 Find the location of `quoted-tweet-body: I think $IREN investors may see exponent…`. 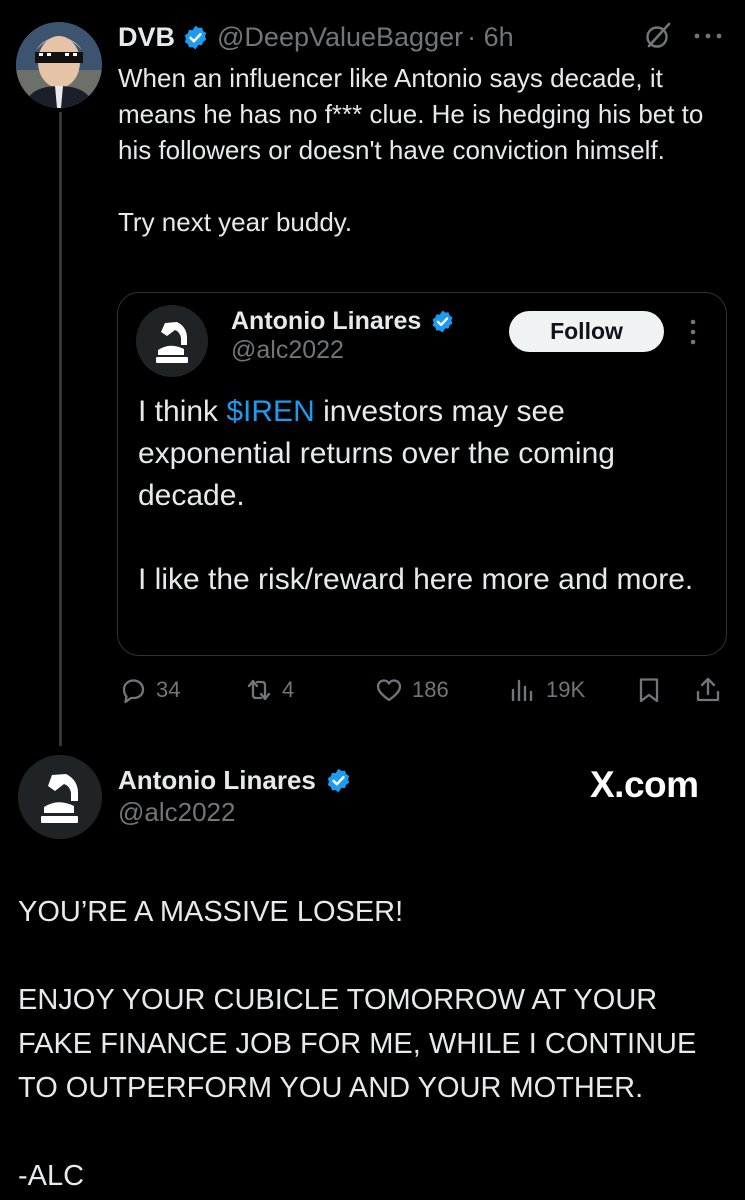

quoted-tweet-body: I think $IREN investors may see exponent… is located at coordinates (418, 496).